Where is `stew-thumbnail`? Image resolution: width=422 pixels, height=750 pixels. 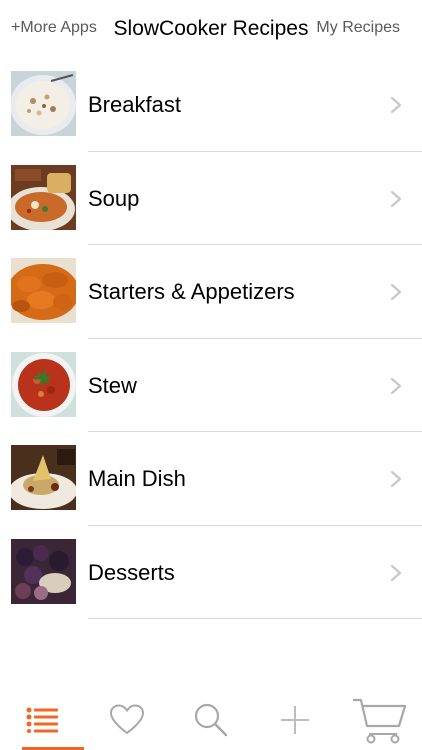 stew-thumbnail is located at coordinates (43, 384).